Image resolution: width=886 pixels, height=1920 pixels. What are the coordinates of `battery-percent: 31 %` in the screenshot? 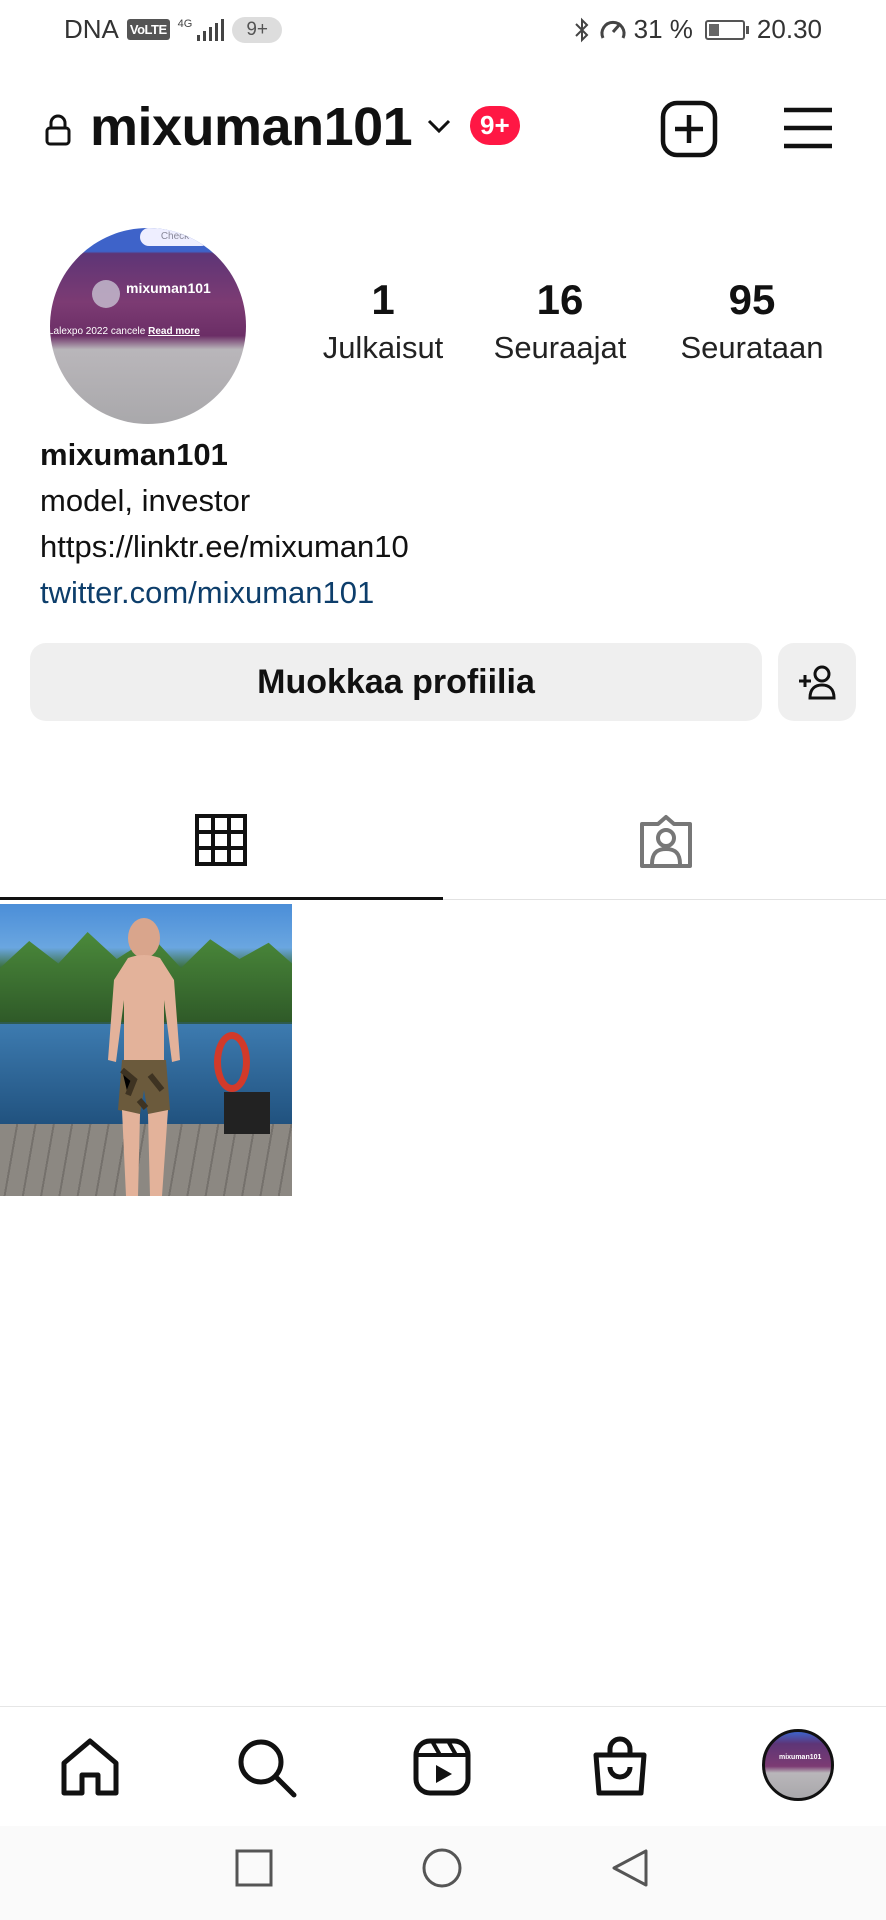 It's located at (663, 29).